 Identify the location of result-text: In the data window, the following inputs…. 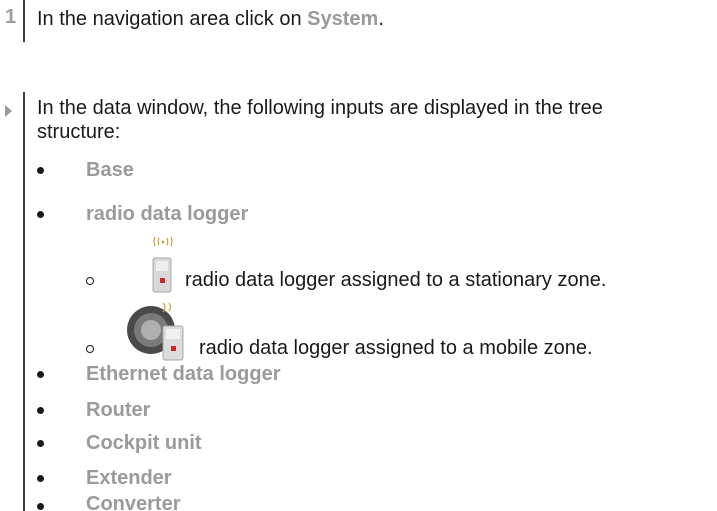
(320, 120).